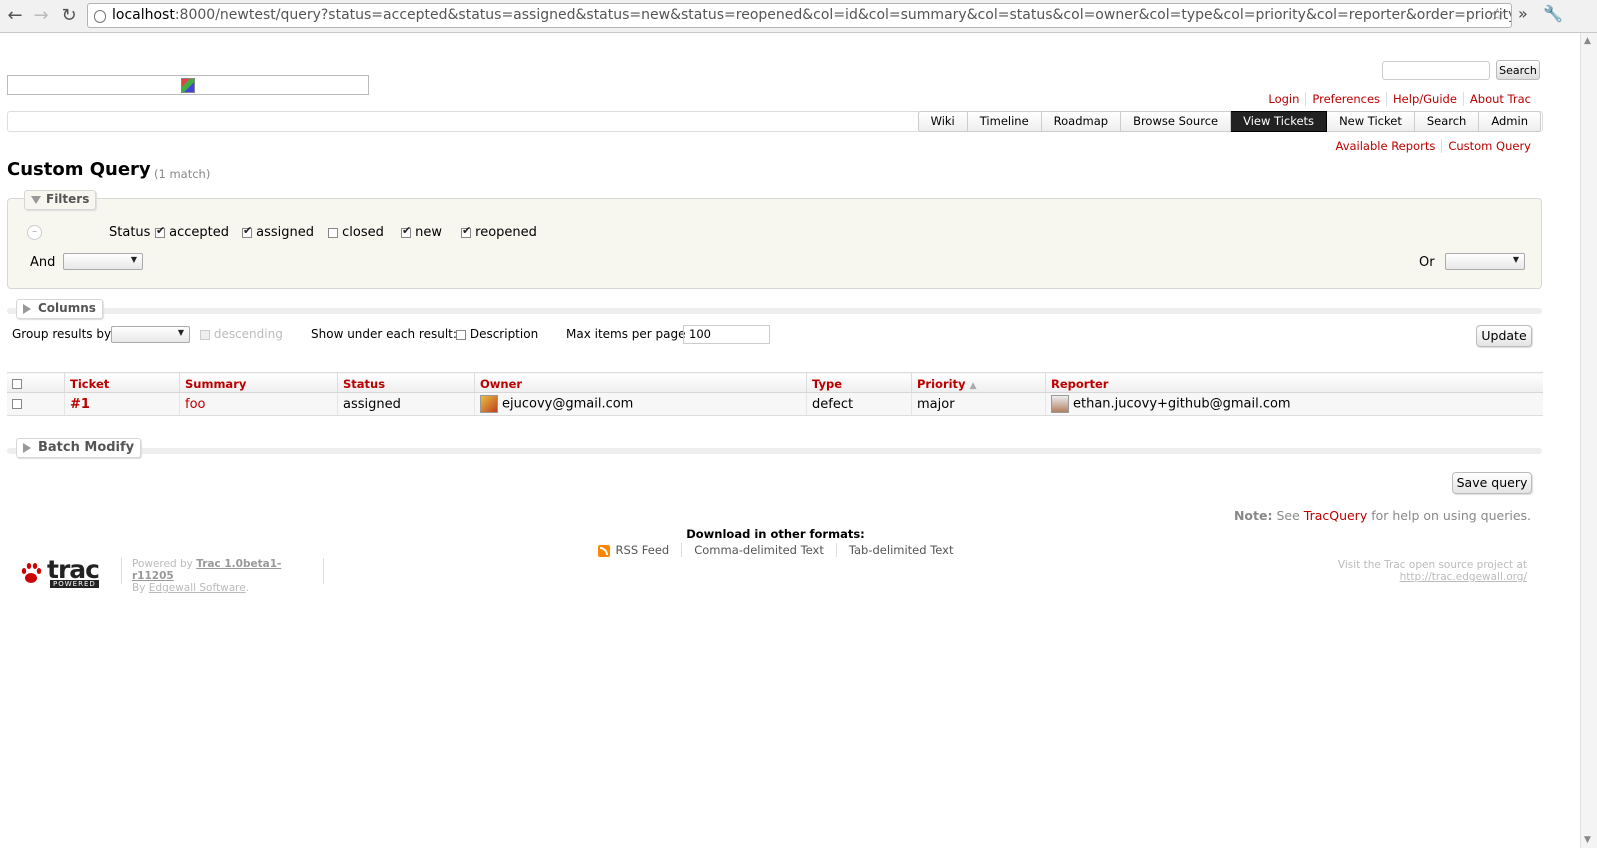 This screenshot has height=848, width=1597. What do you see at coordinates (199, 232) in the screenshot?
I see `status-accepted-label: accepted` at bounding box center [199, 232].